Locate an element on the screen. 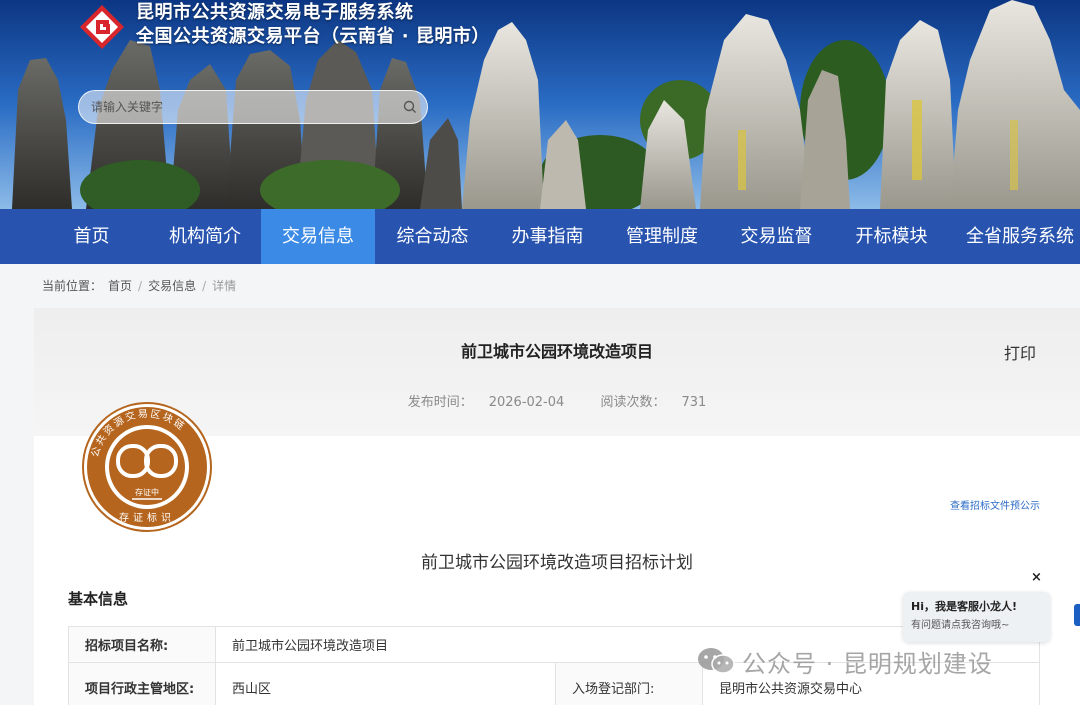 This screenshot has height=705, width=1080. bid-doc-preview-link: 查看招标文件预公示 is located at coordinates (995, 504).